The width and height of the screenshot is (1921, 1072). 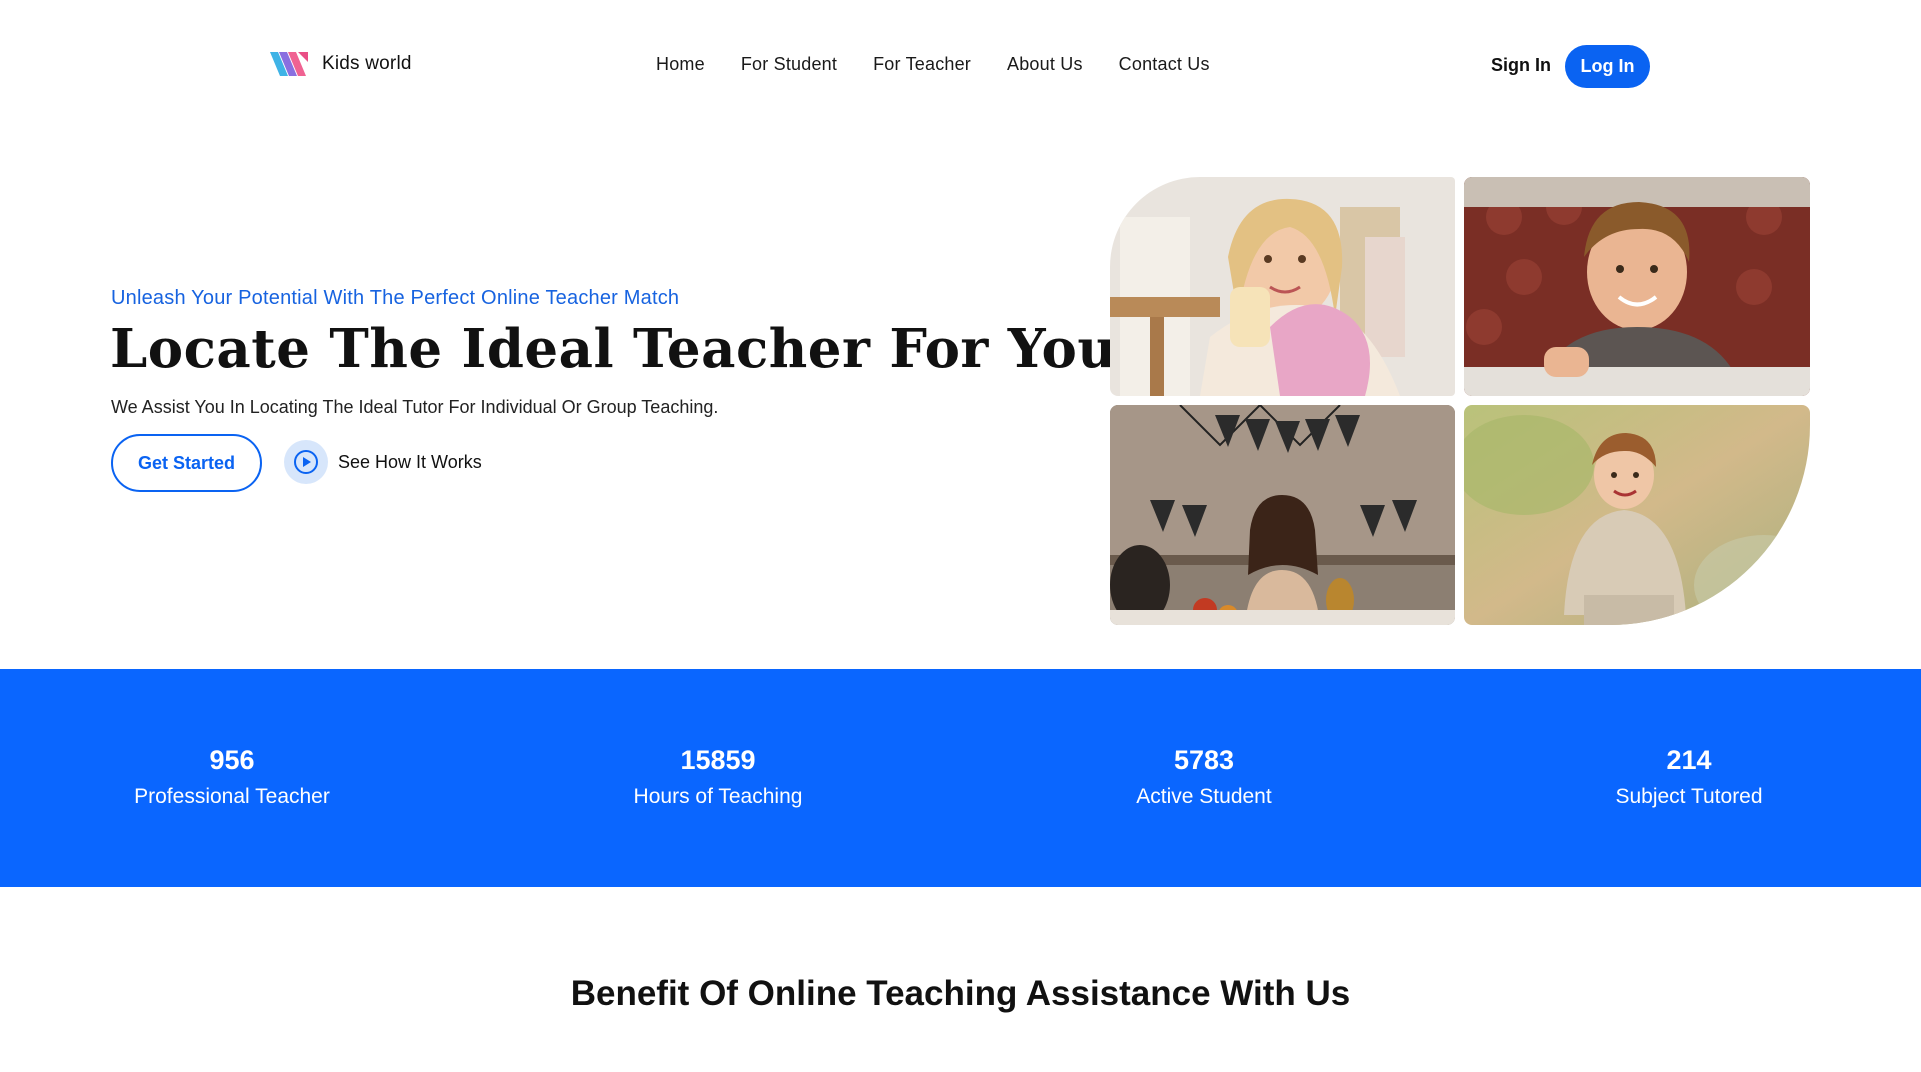 I want to click on see-how-it-works-button: See How It Works, so click(x=383, y=462).